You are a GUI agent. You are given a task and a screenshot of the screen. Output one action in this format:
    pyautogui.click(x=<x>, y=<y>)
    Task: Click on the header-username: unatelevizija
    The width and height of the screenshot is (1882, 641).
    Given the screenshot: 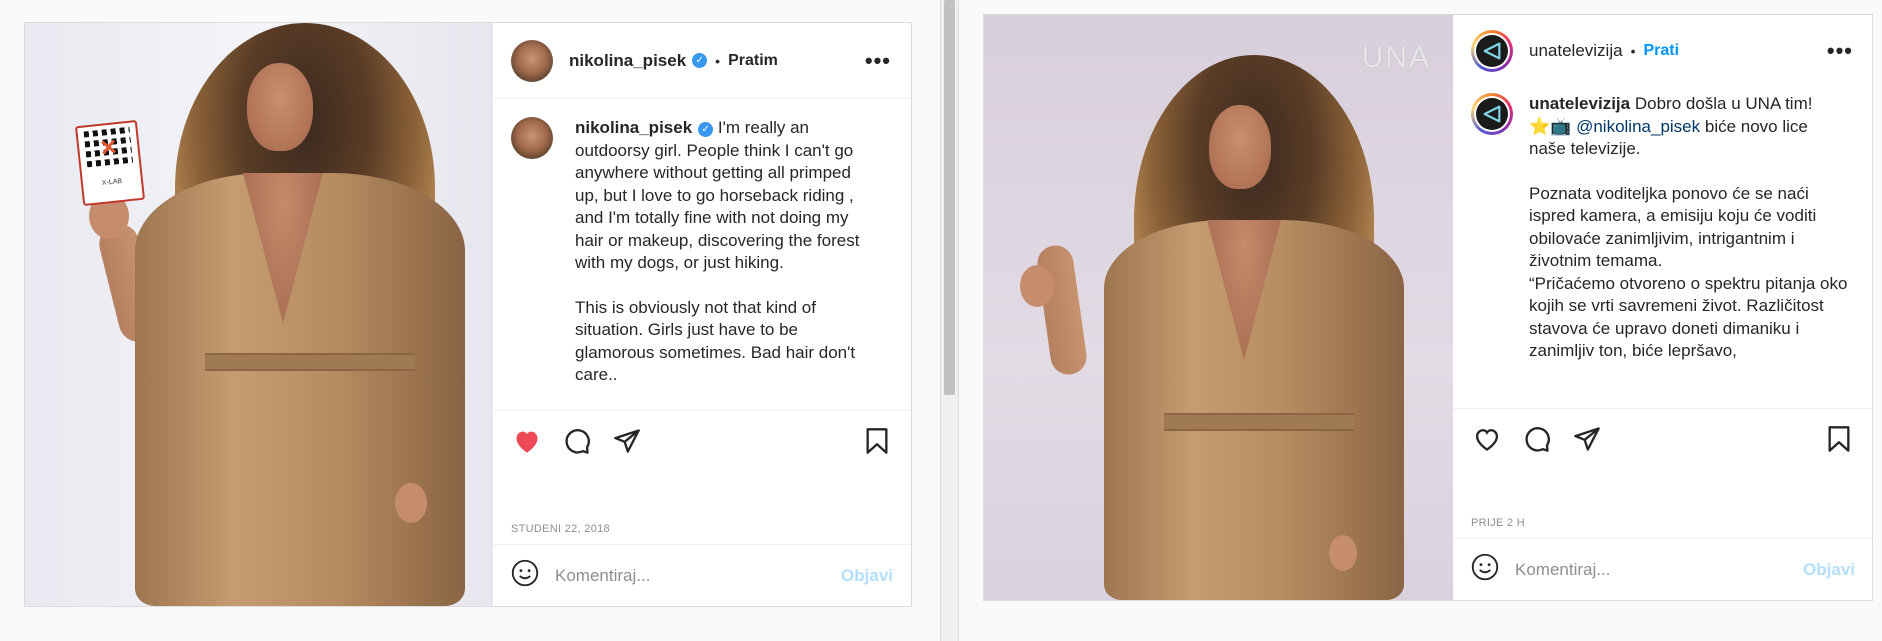 What is the action you would take?
    pyautogui.click(x=1576, y=51)
    